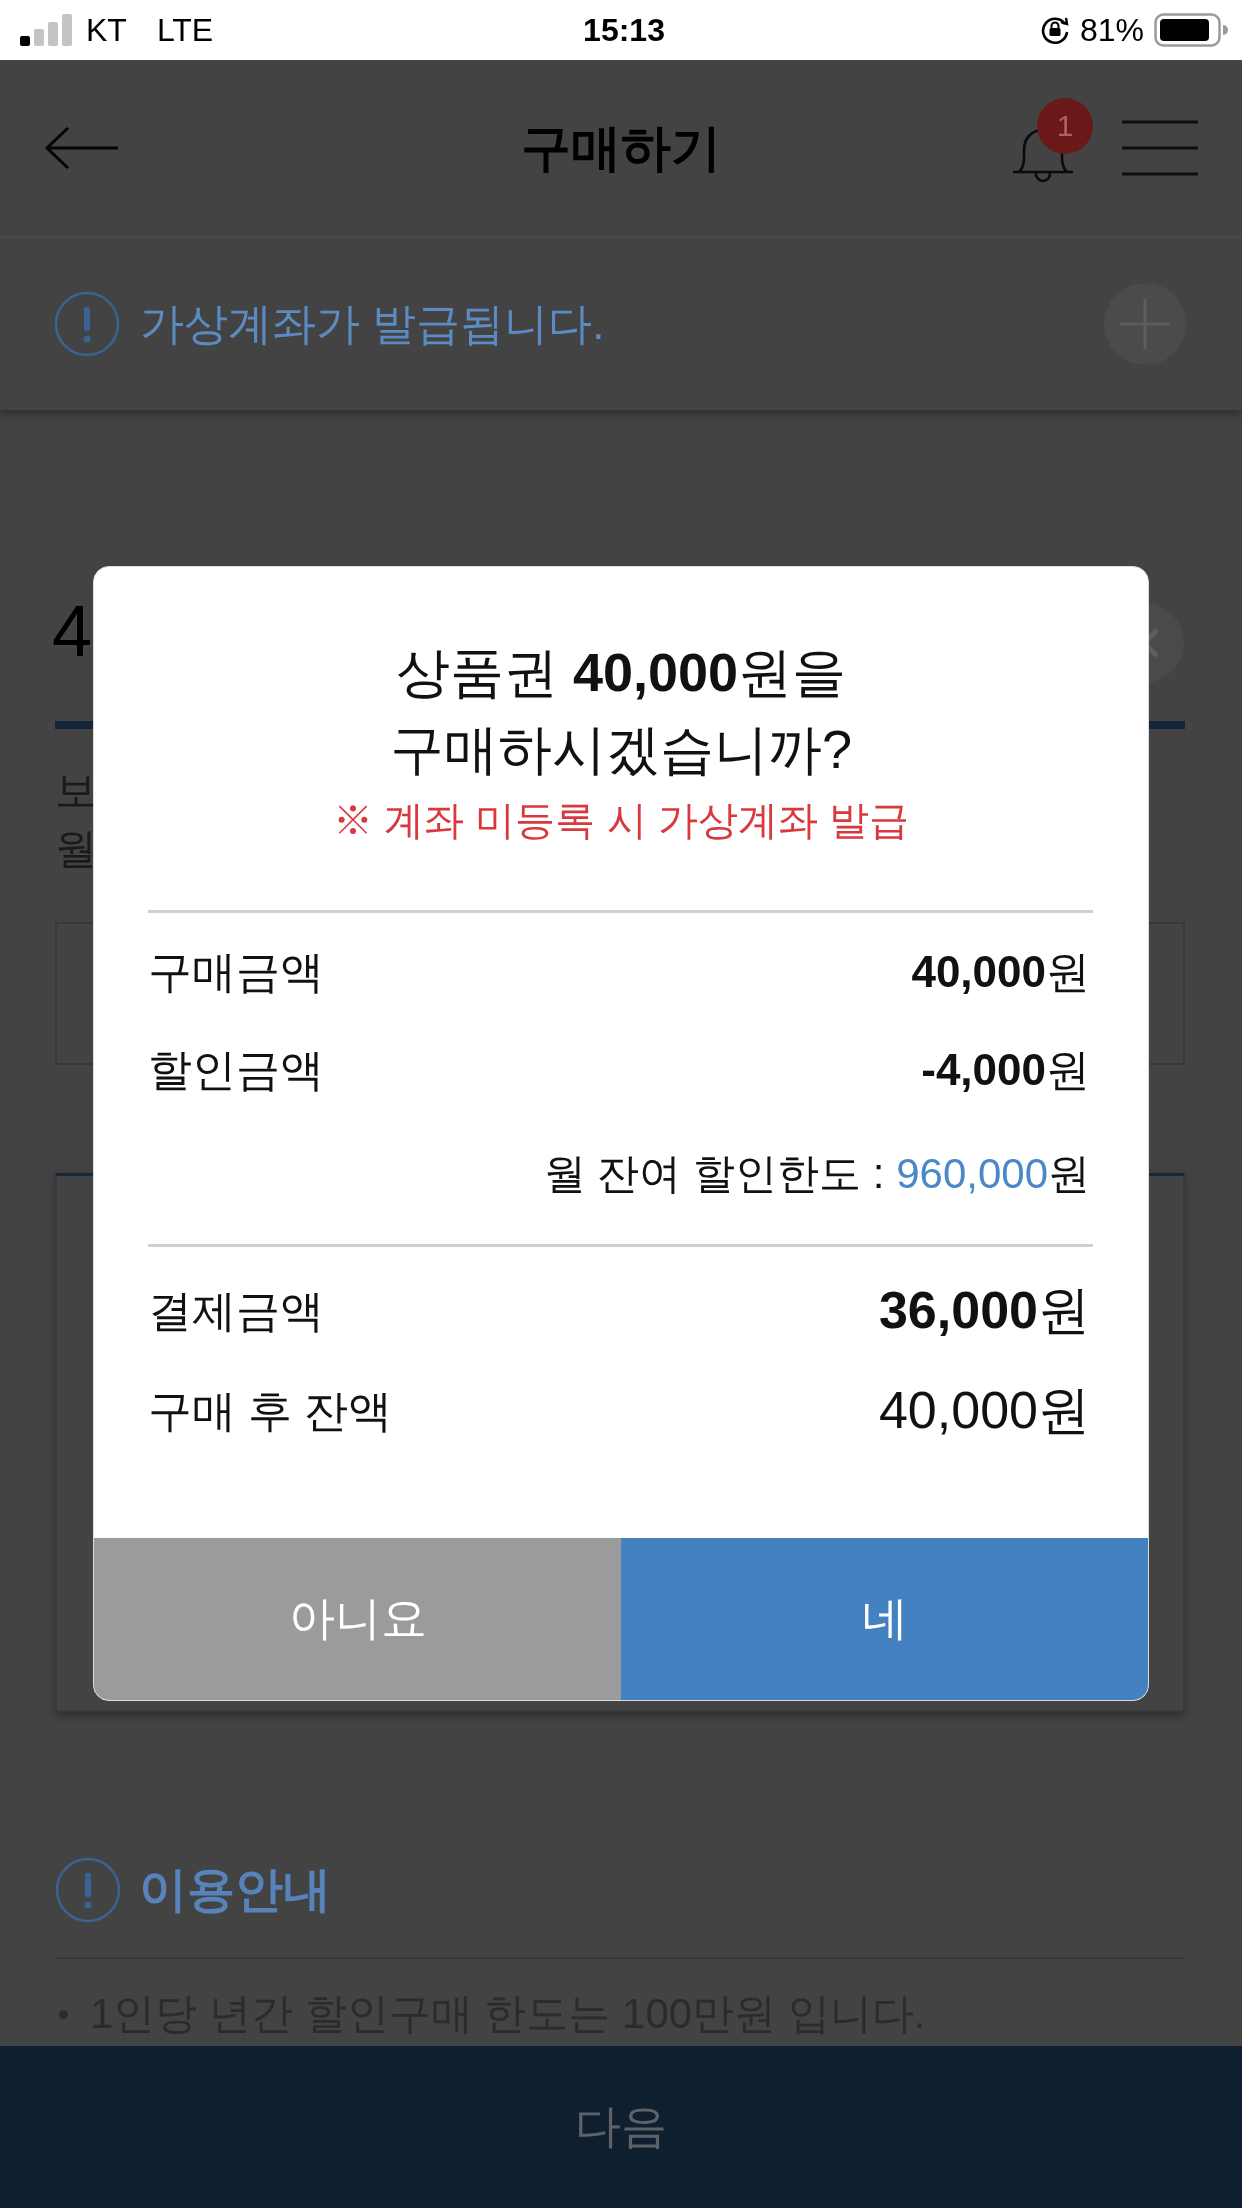 The height and width of the screenshot is (2208, 1242). I want to click on notice-text: 가상계좌가 발급됩니다., so click(372, 323).